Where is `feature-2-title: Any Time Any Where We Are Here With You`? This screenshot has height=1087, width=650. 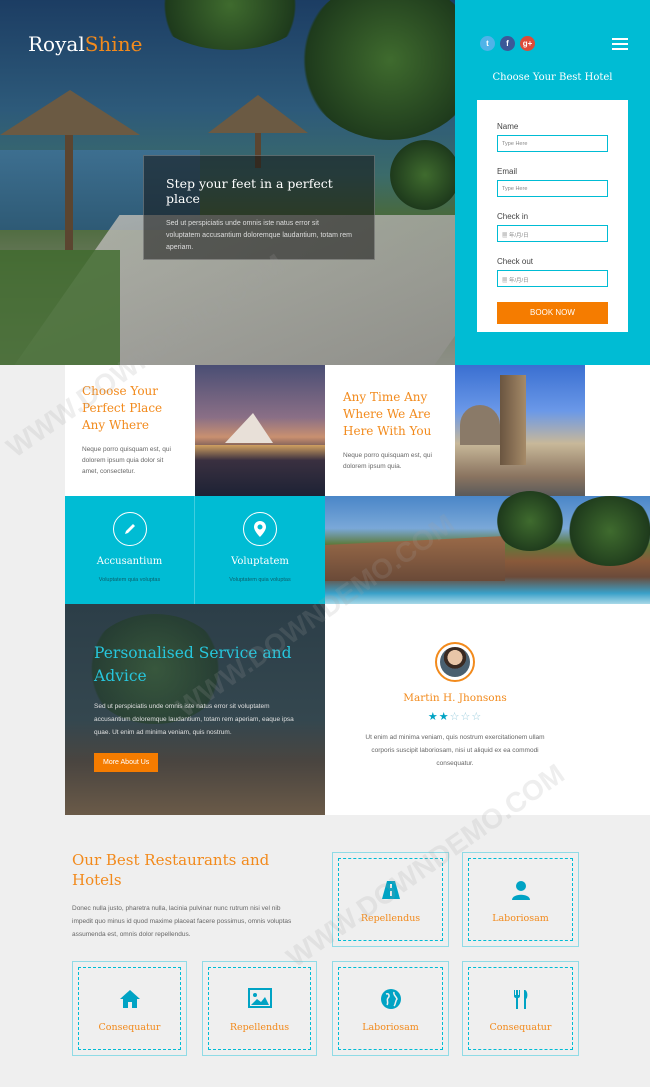
feature-2-title: Any Time Any Where We Are Here With You is located at coordinates (387, 414).